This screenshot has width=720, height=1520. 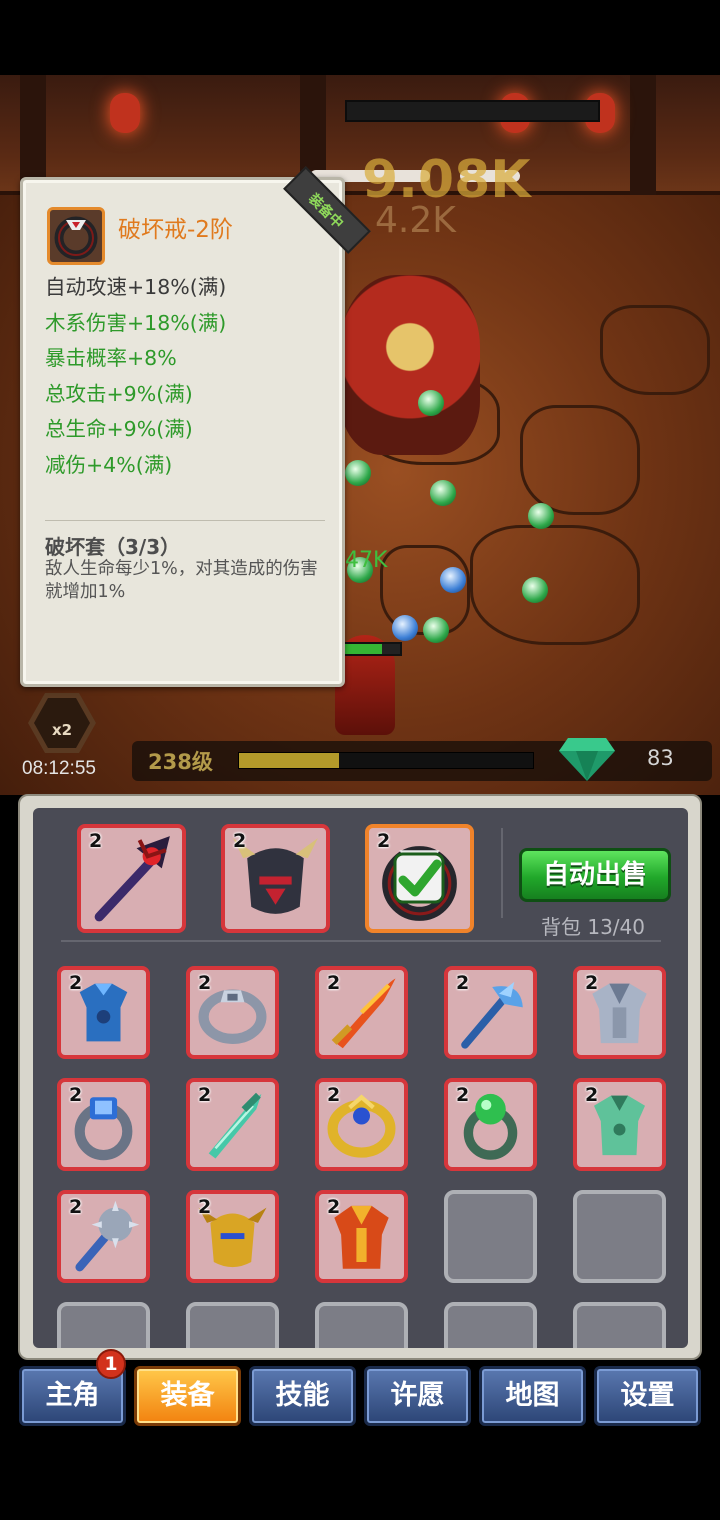 What do you see at coordinates (647, 1396) in the screenshot?
I see `tab-settings: 设置` at bounding box center [647, 1396].